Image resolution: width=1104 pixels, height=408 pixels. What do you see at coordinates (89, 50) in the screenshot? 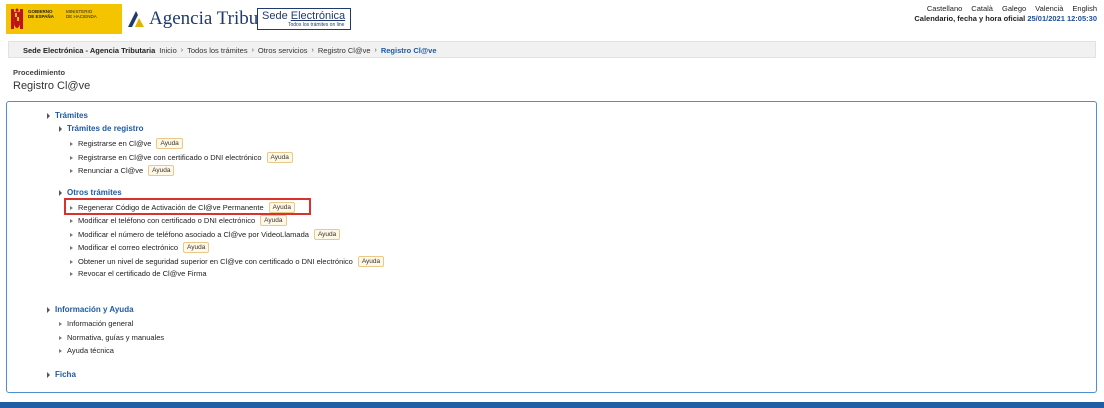
I see `breadcrumb-site: Sede Electrónica - Agencia Tributaria` at bounding box center [89, 50].